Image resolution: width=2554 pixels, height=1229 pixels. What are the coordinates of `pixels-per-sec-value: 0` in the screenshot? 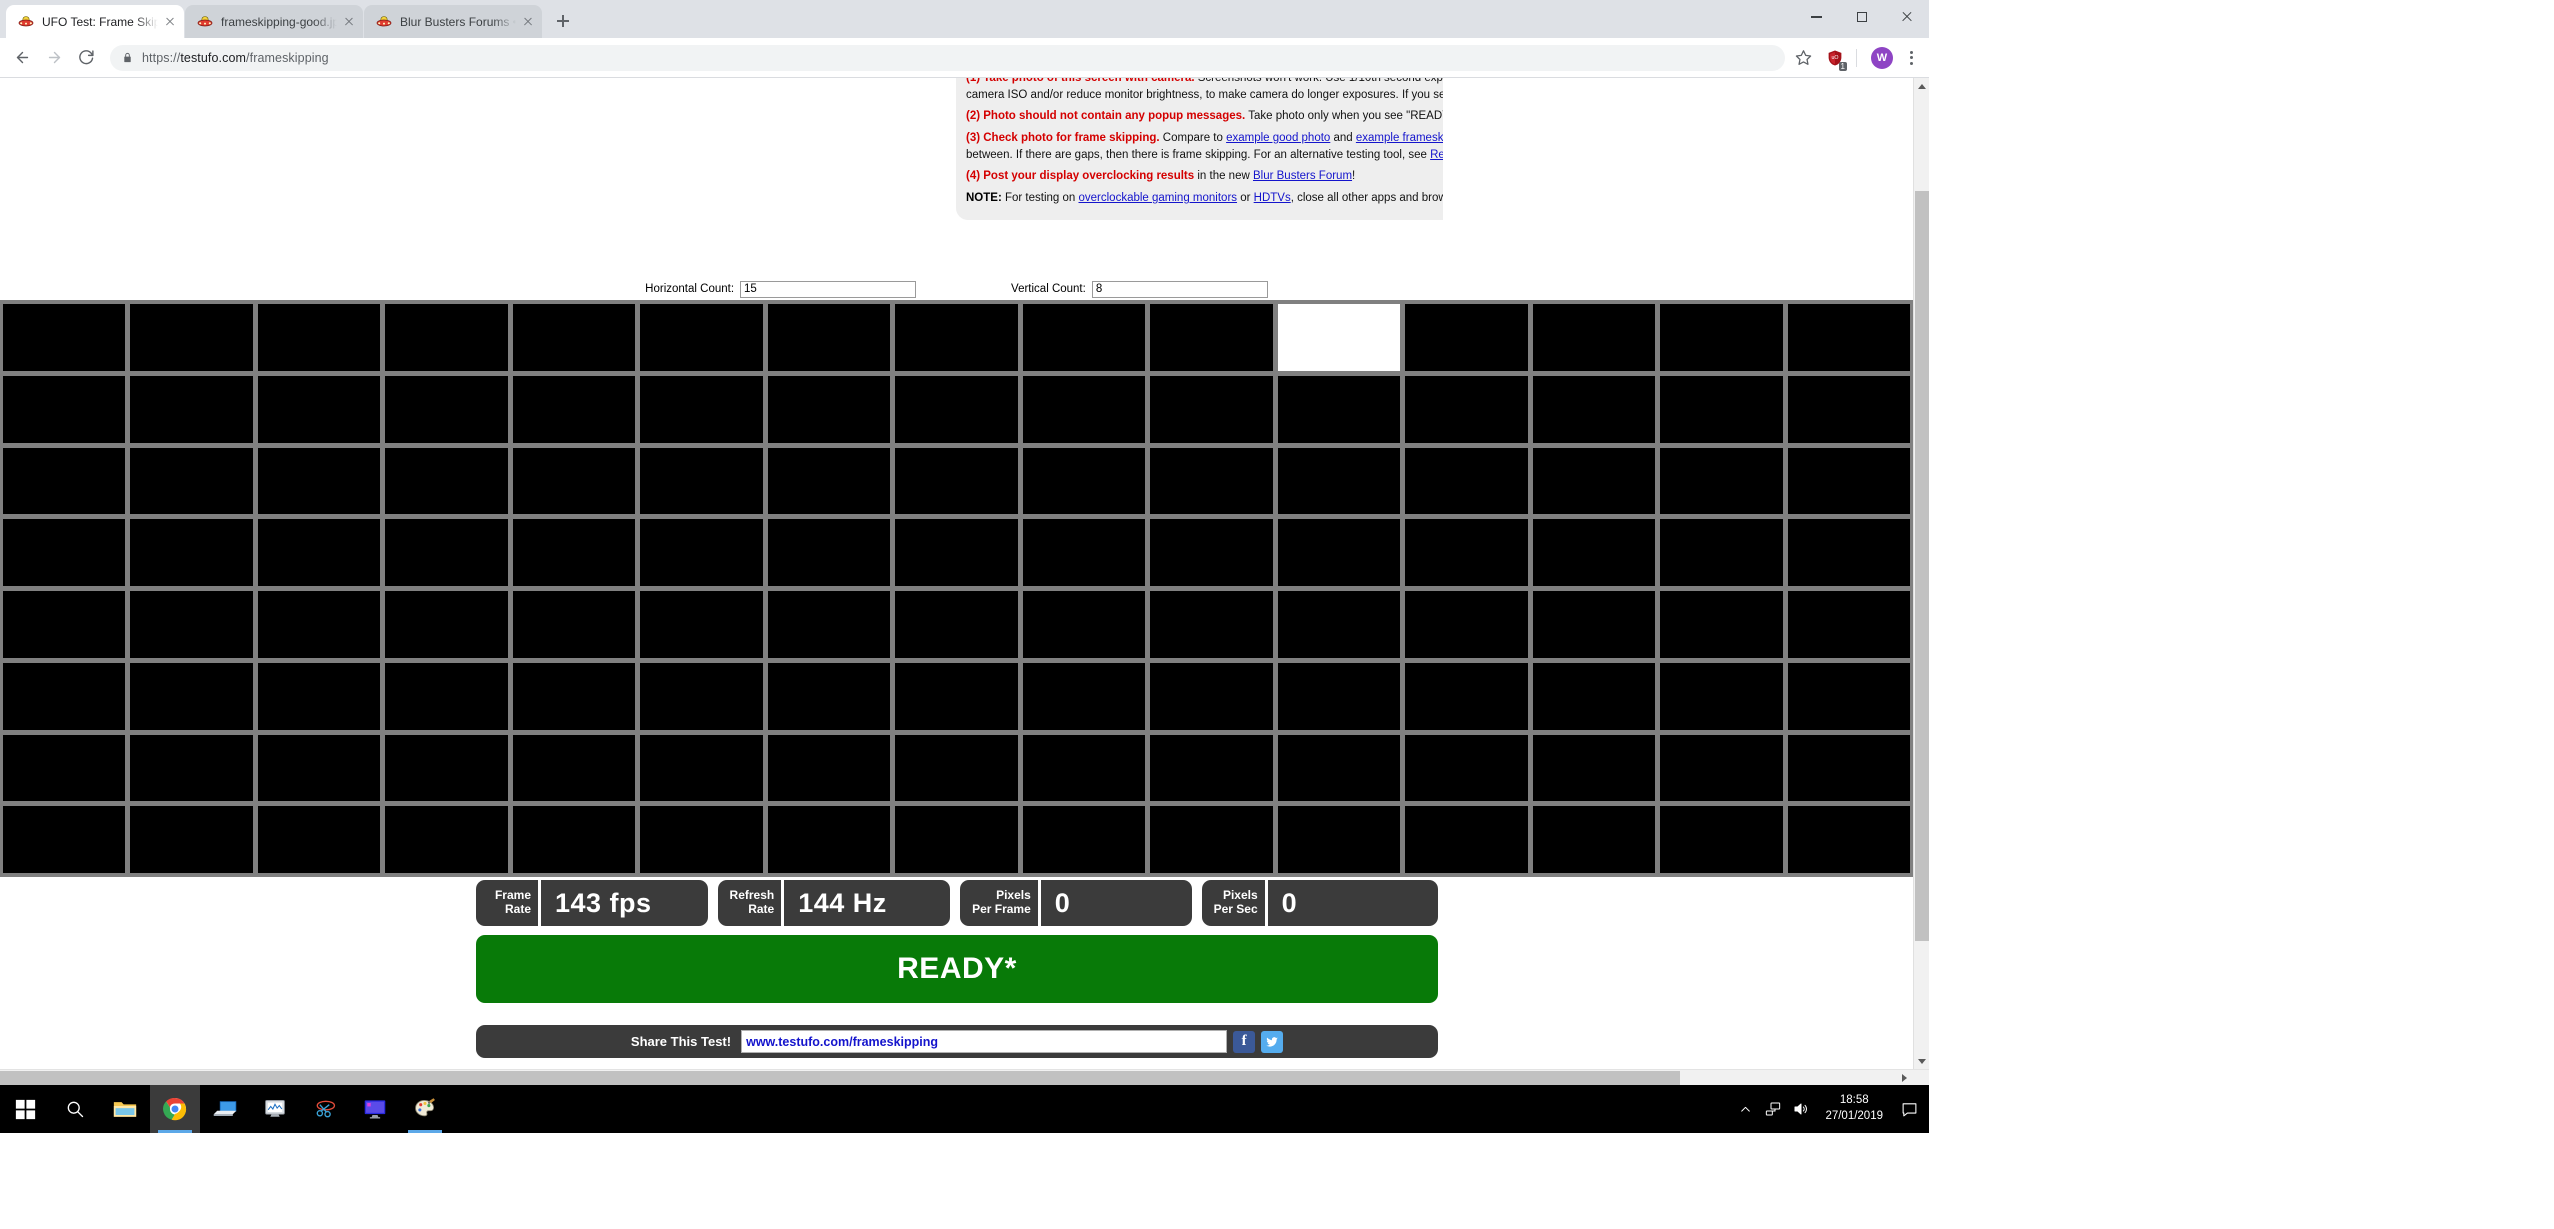 It's located at (1351, 903).